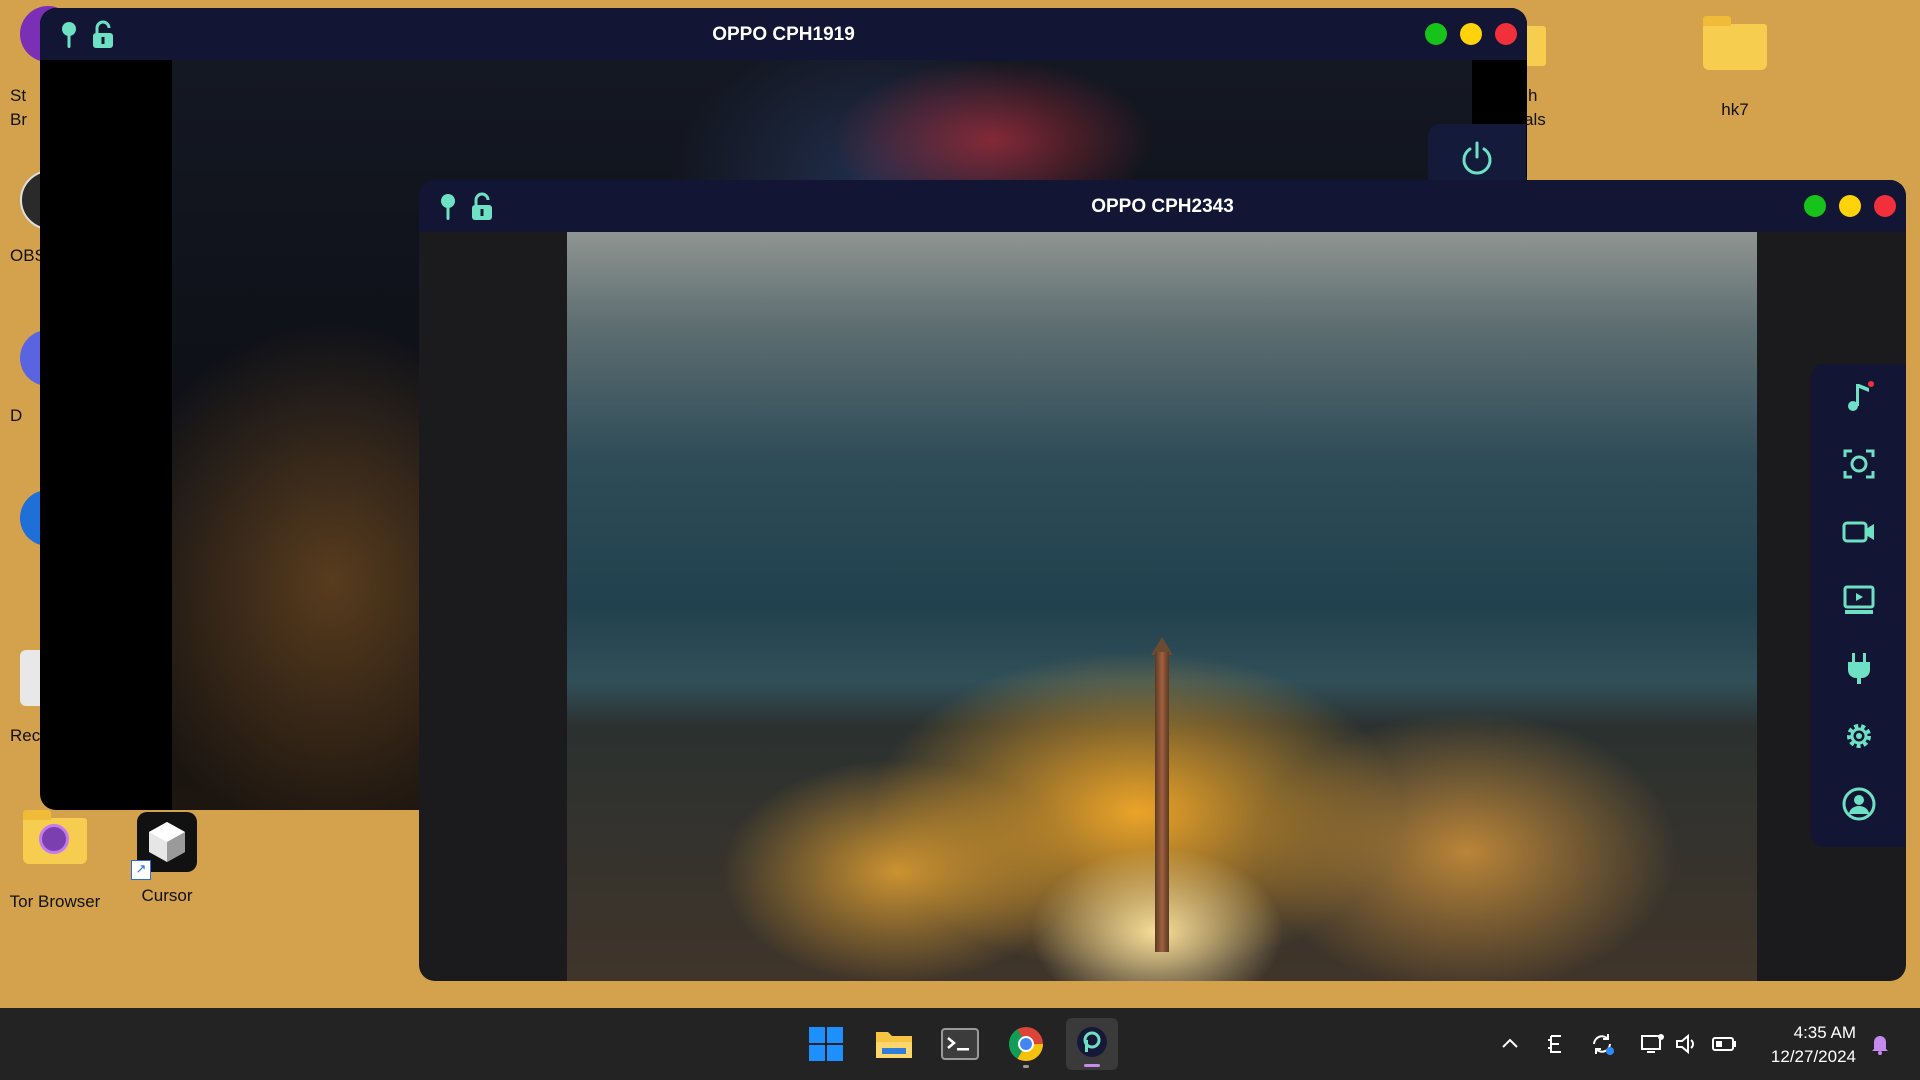 The width and height of the screenshot is (1920, 1080). Describe the element at coordinates (55, 901) in the screenshot. I see `desktop-icon-label: Tor Browser` at that location.